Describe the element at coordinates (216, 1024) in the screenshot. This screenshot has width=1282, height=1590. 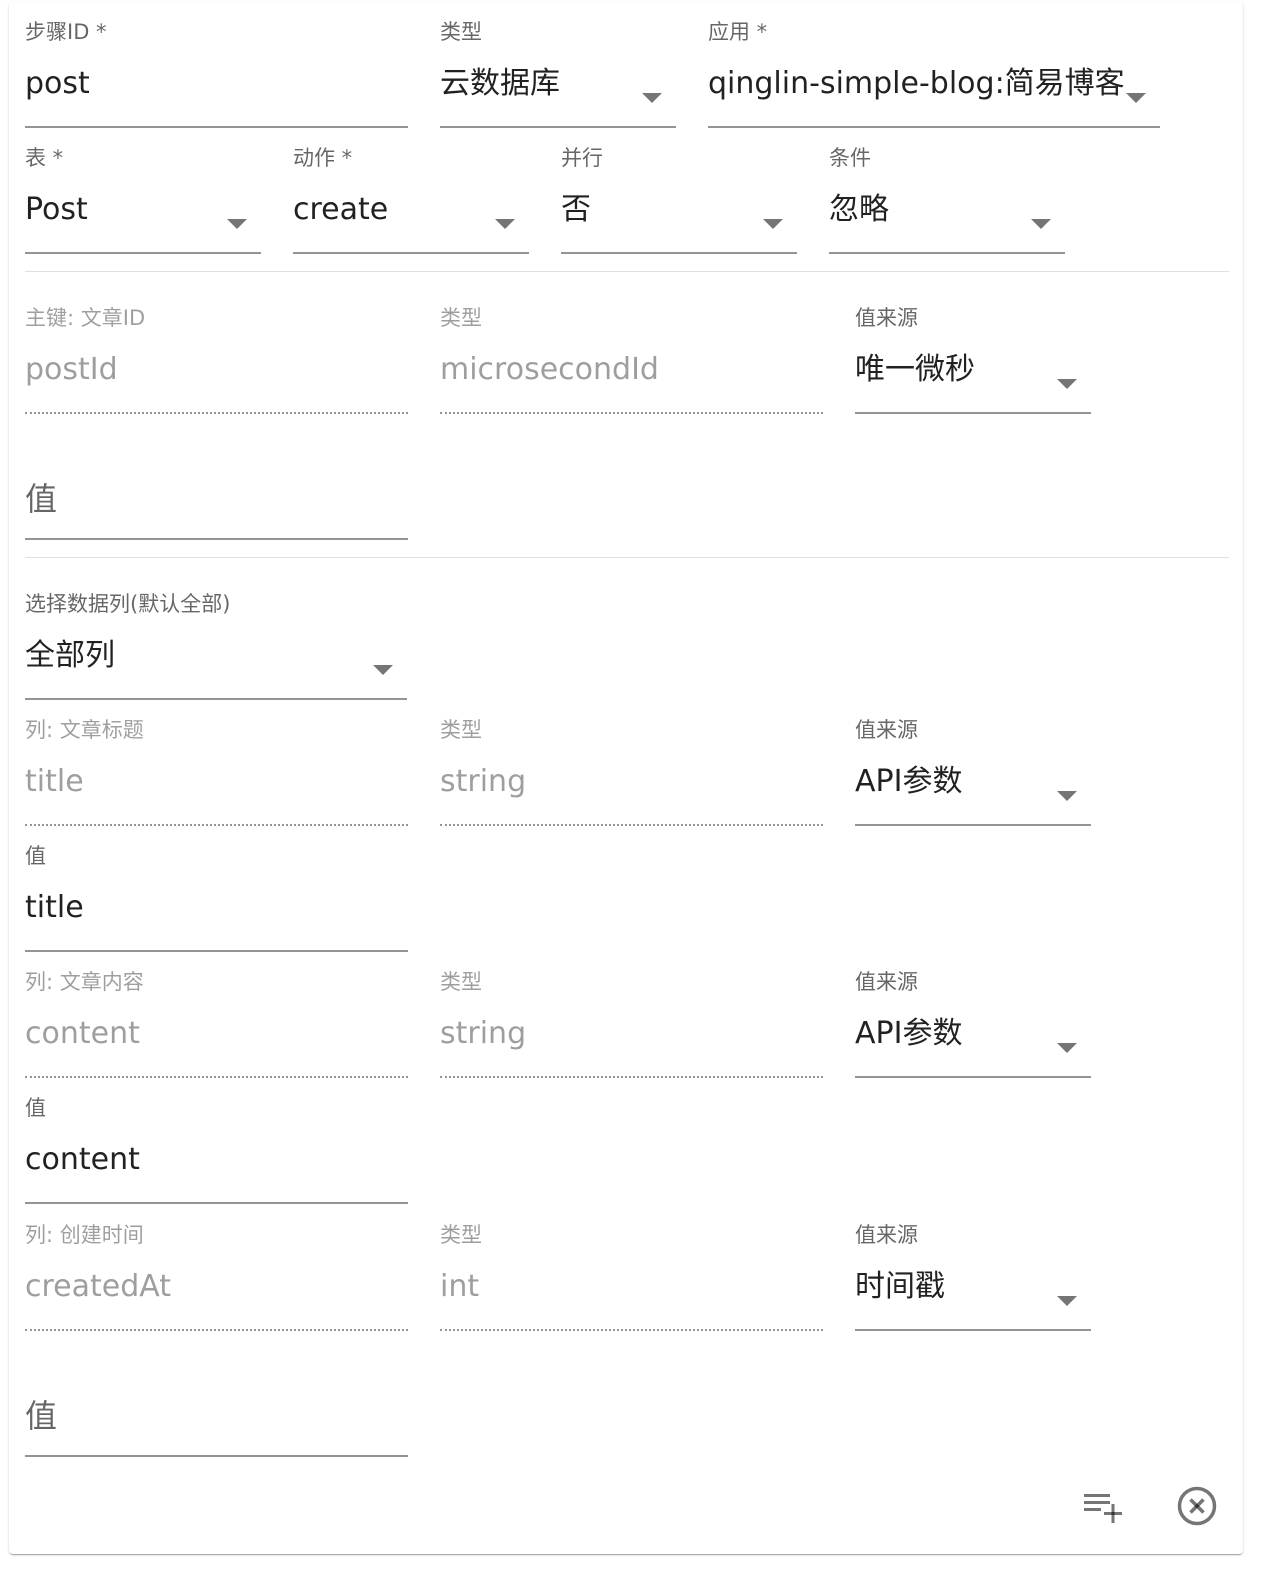
I see `column-name-field: 列: 文章内容 content` at that location.